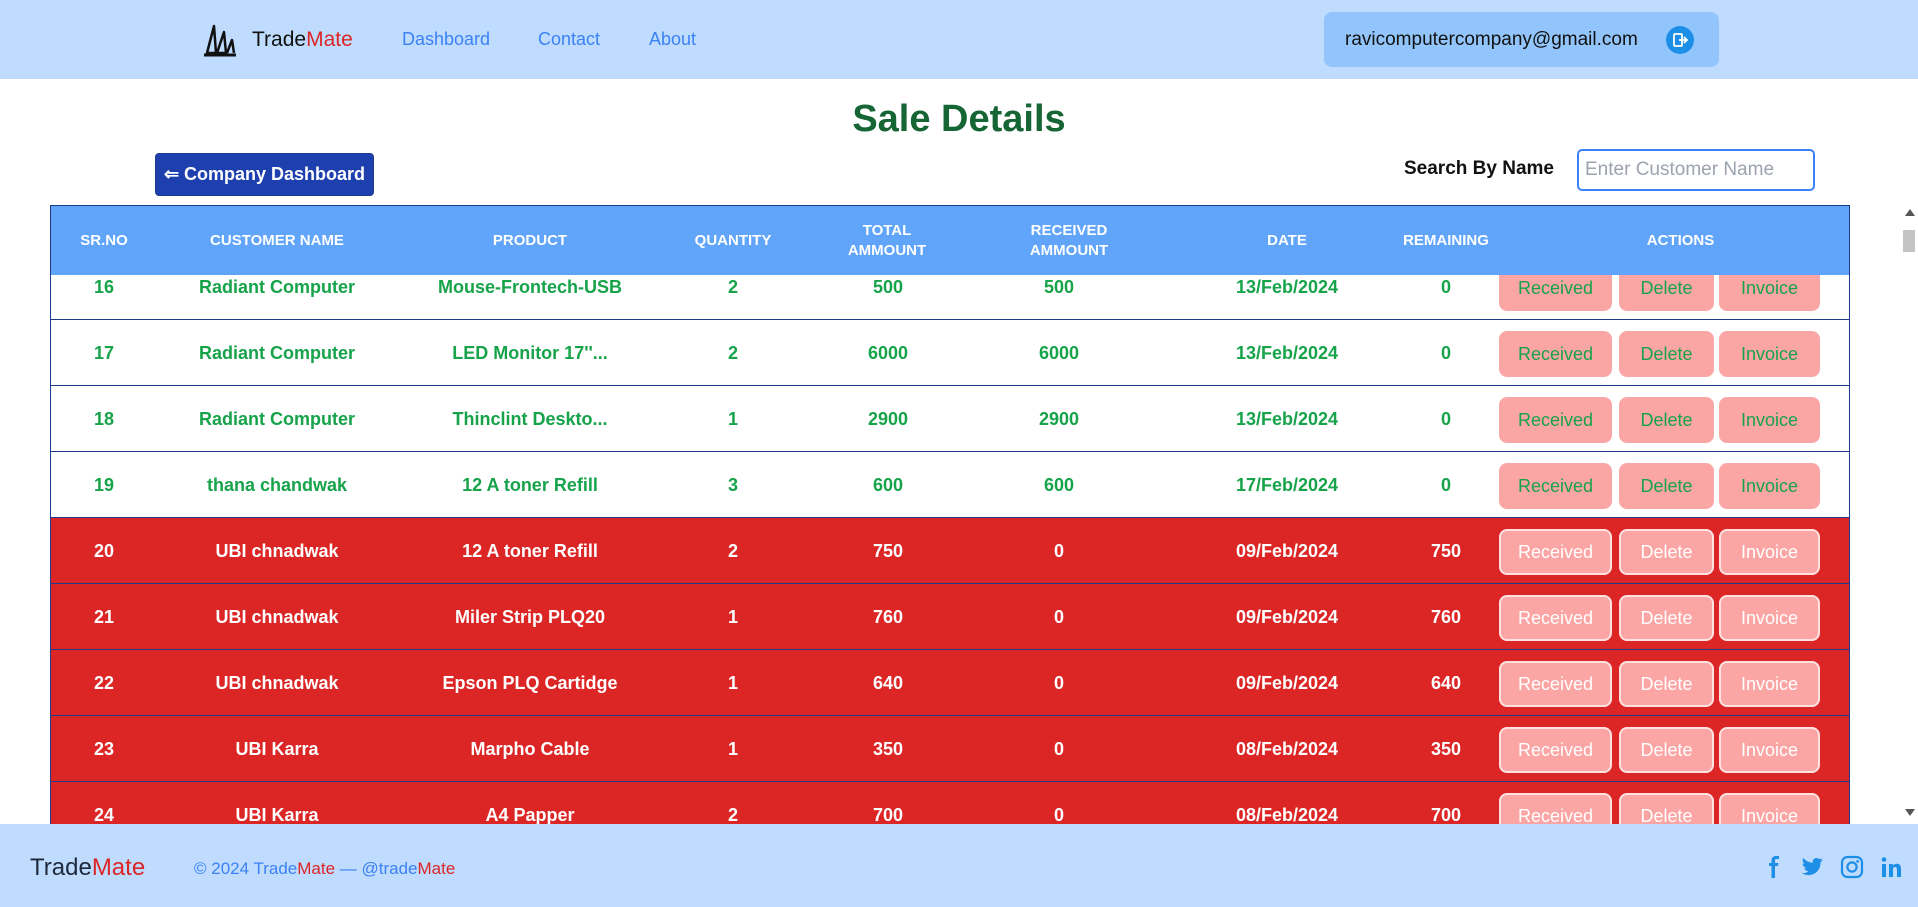  What do you see at coordinates (104, 616) in the screenshot?
I see `cell-sr-no: 21` at bounding box center [104, 616].